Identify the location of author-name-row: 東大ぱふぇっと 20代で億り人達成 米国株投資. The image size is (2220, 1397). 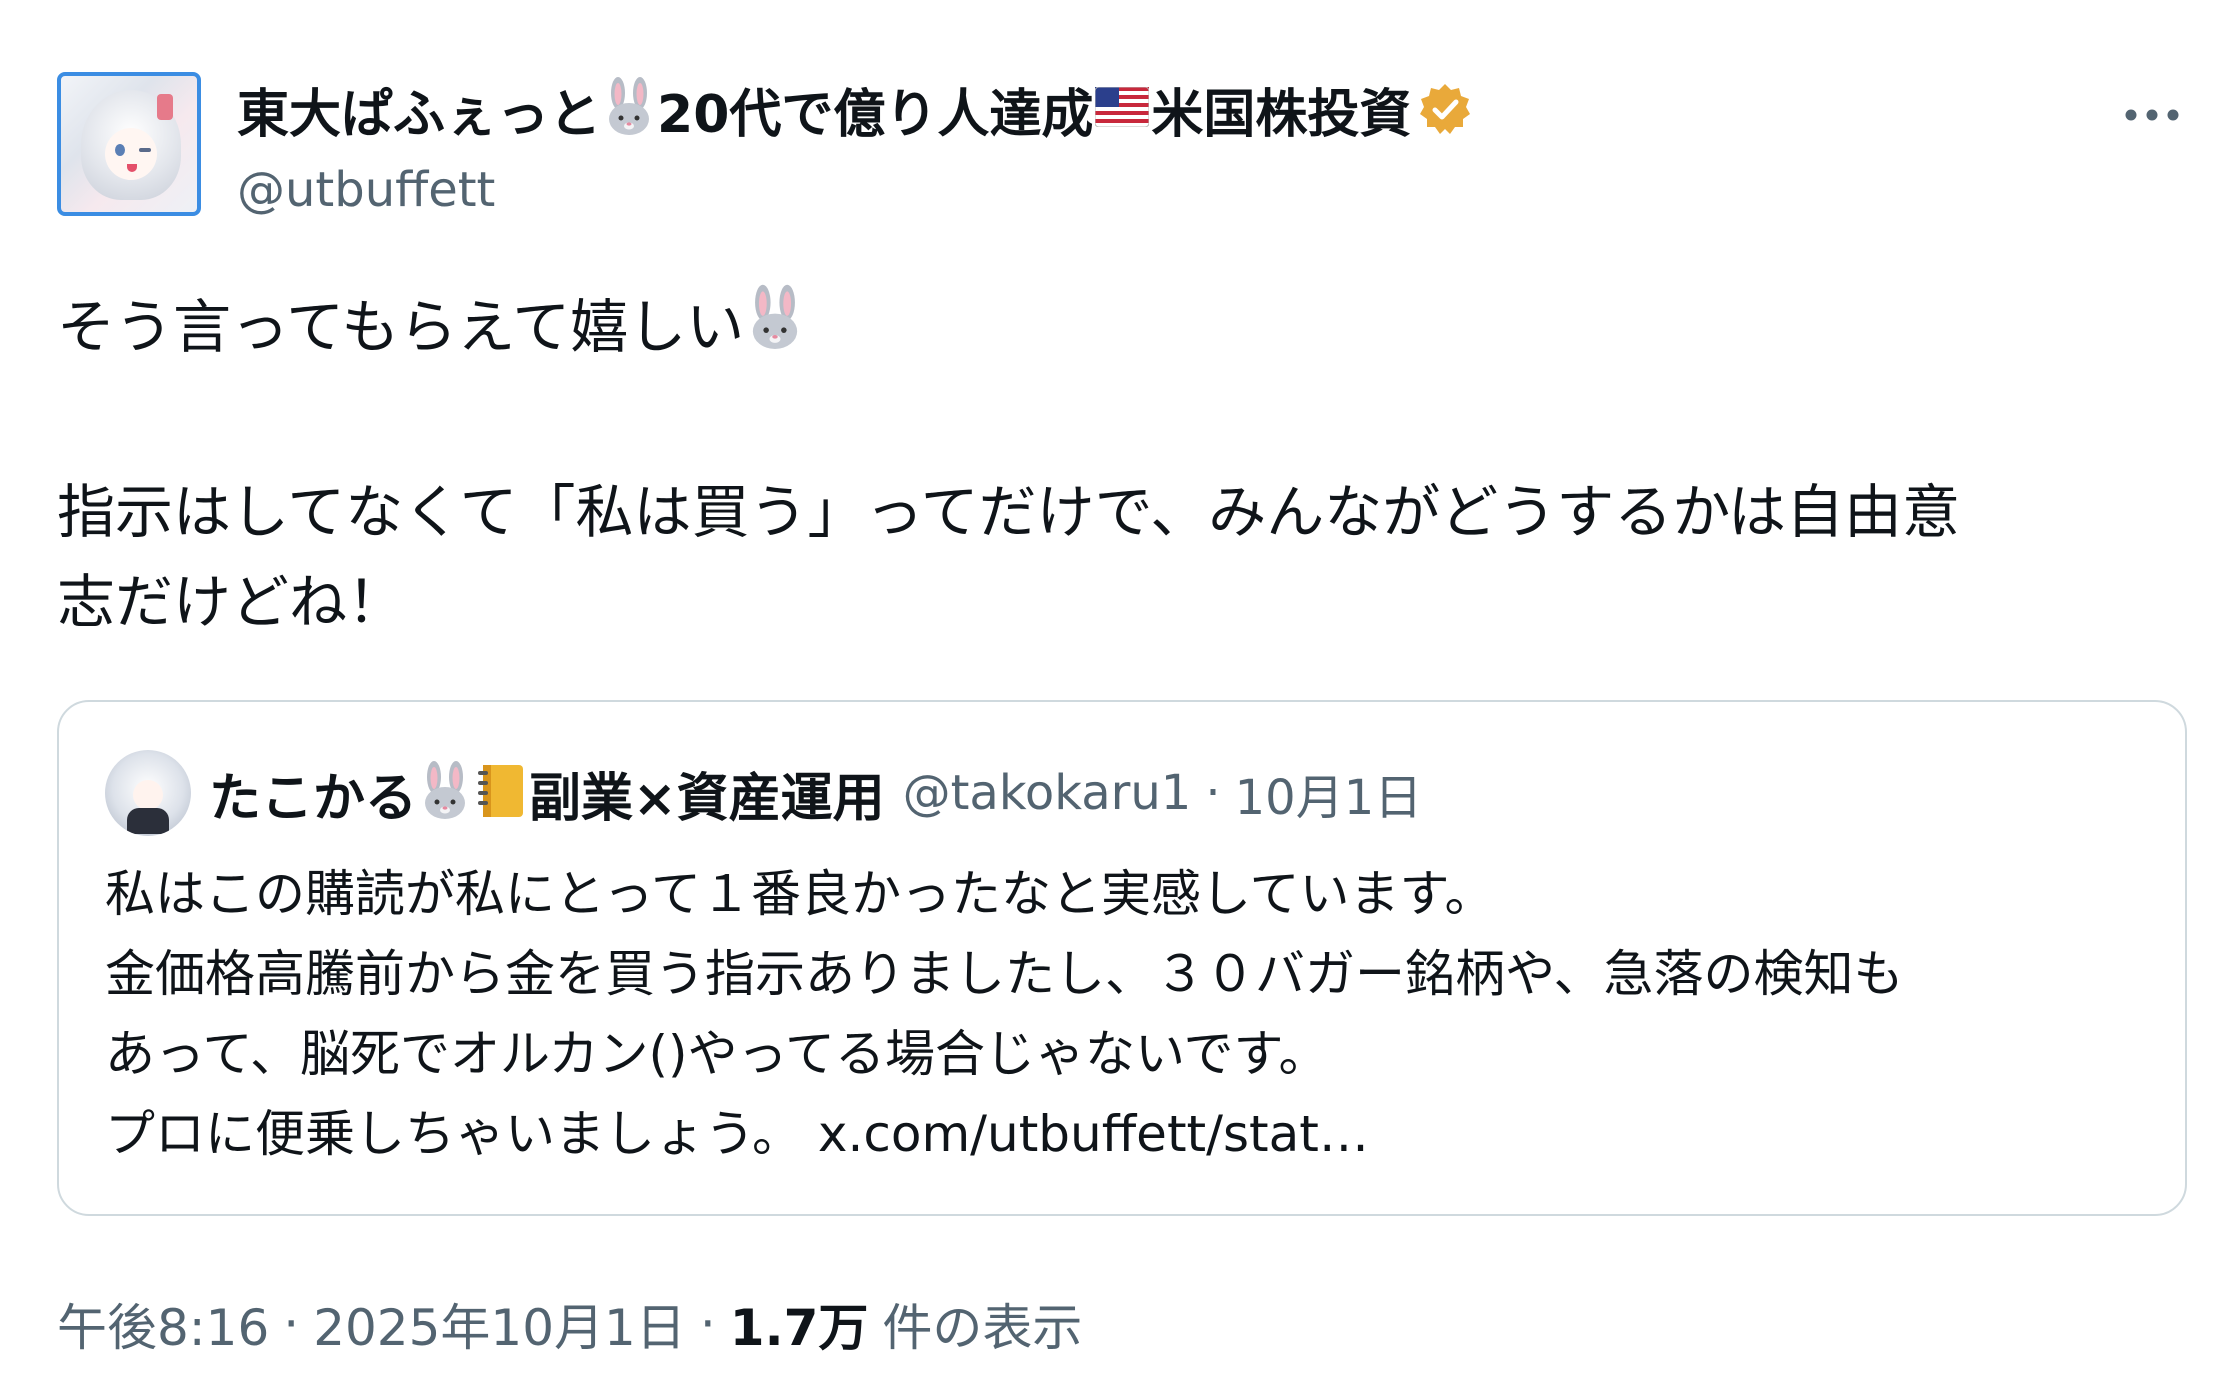
(855, 109).